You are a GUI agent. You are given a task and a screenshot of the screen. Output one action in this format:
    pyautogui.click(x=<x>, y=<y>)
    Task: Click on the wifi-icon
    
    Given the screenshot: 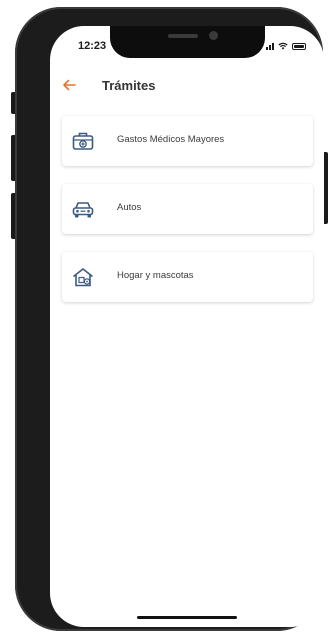 What is the action you would take?
    pyautogui.click(x=283, y=46)
    